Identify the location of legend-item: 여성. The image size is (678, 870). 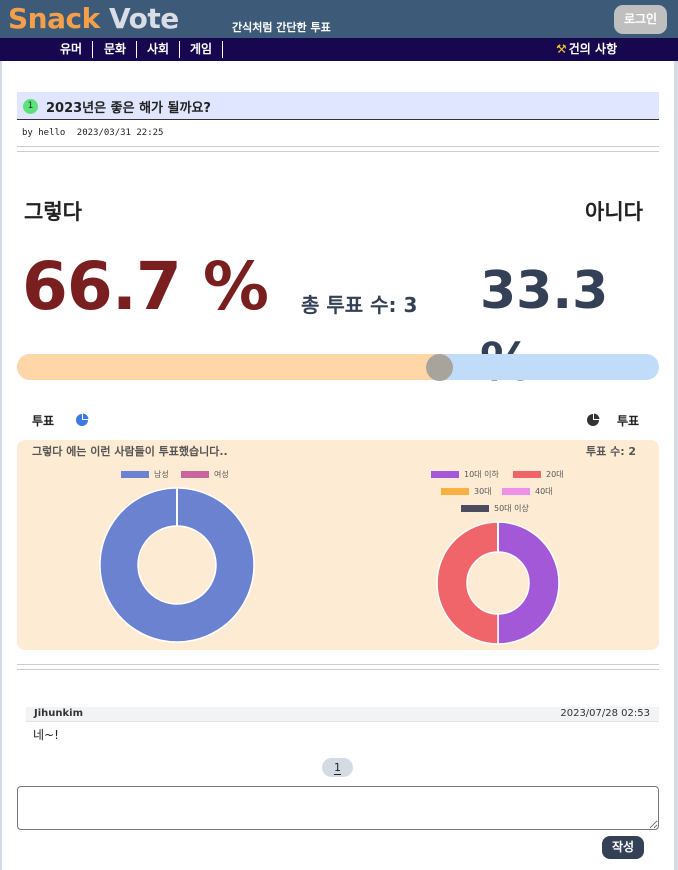
(205, 474).